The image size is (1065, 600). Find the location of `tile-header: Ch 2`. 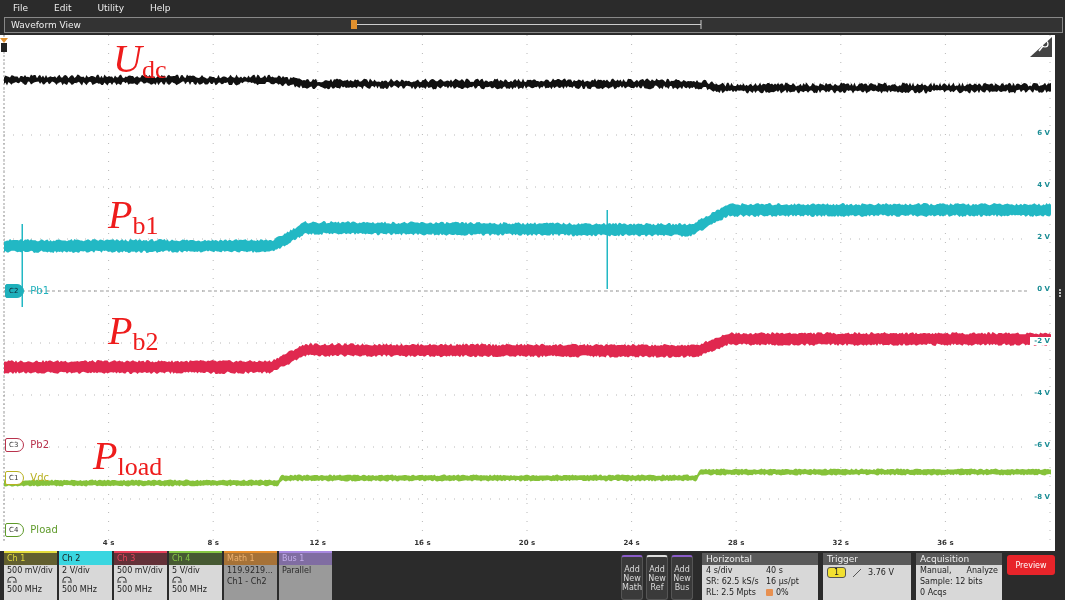

tile-header: Ch 2 is located at coordinates (85, 559).